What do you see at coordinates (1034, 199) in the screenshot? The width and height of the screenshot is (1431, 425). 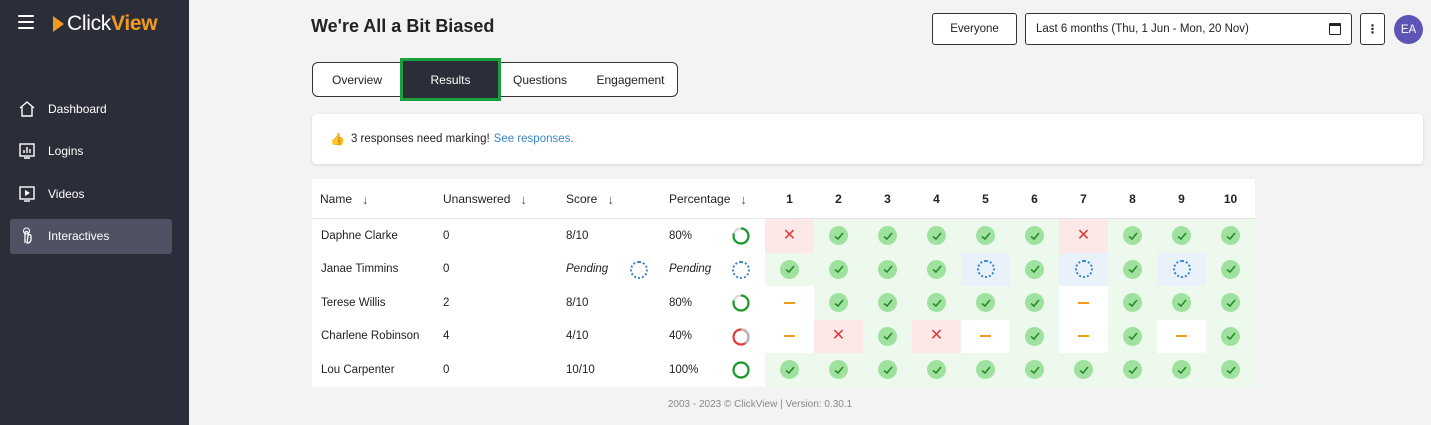 I see `question-header-6: 6` at bounding box center [1034, 199].